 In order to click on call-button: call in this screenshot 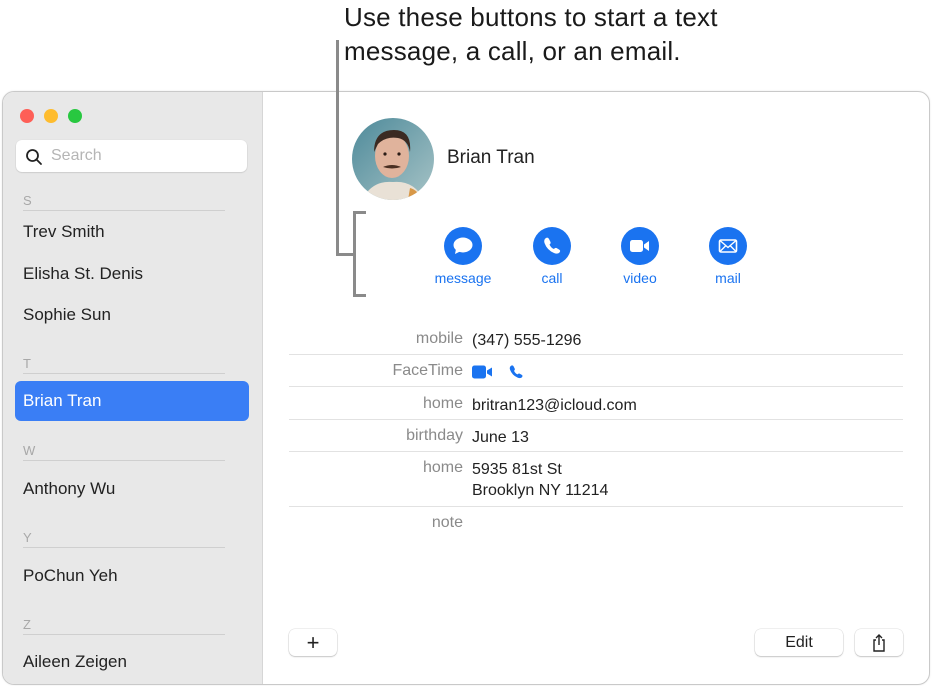, I will do `click(552, 256)`.